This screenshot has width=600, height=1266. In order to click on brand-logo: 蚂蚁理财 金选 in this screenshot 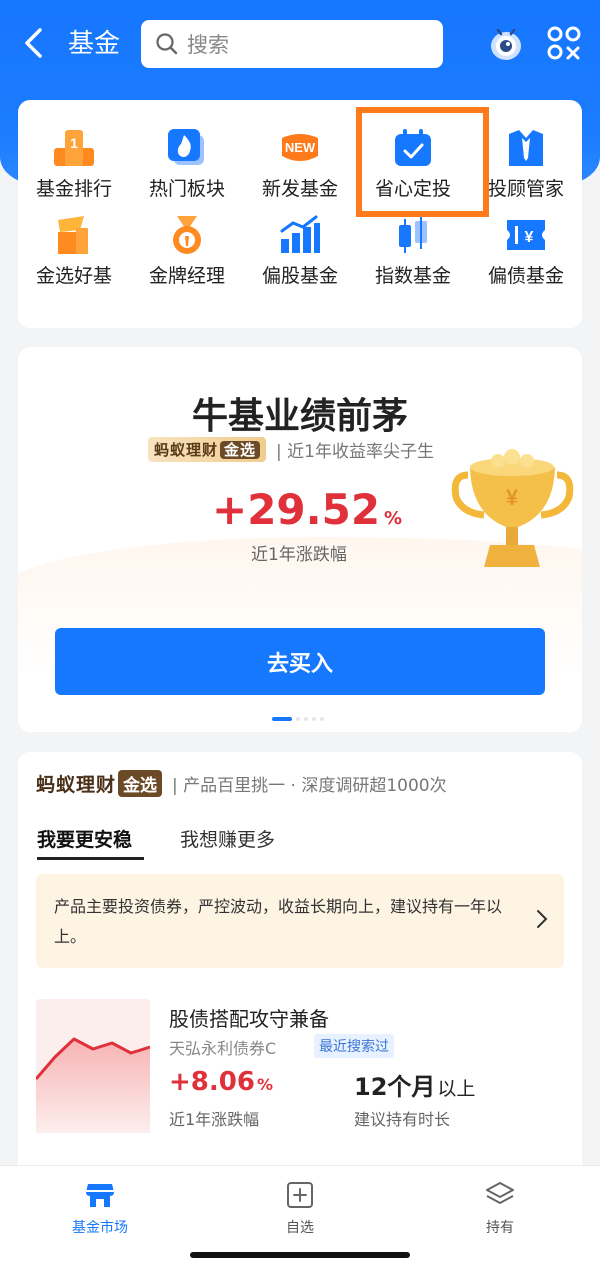, I will do `click(207, 449)`.